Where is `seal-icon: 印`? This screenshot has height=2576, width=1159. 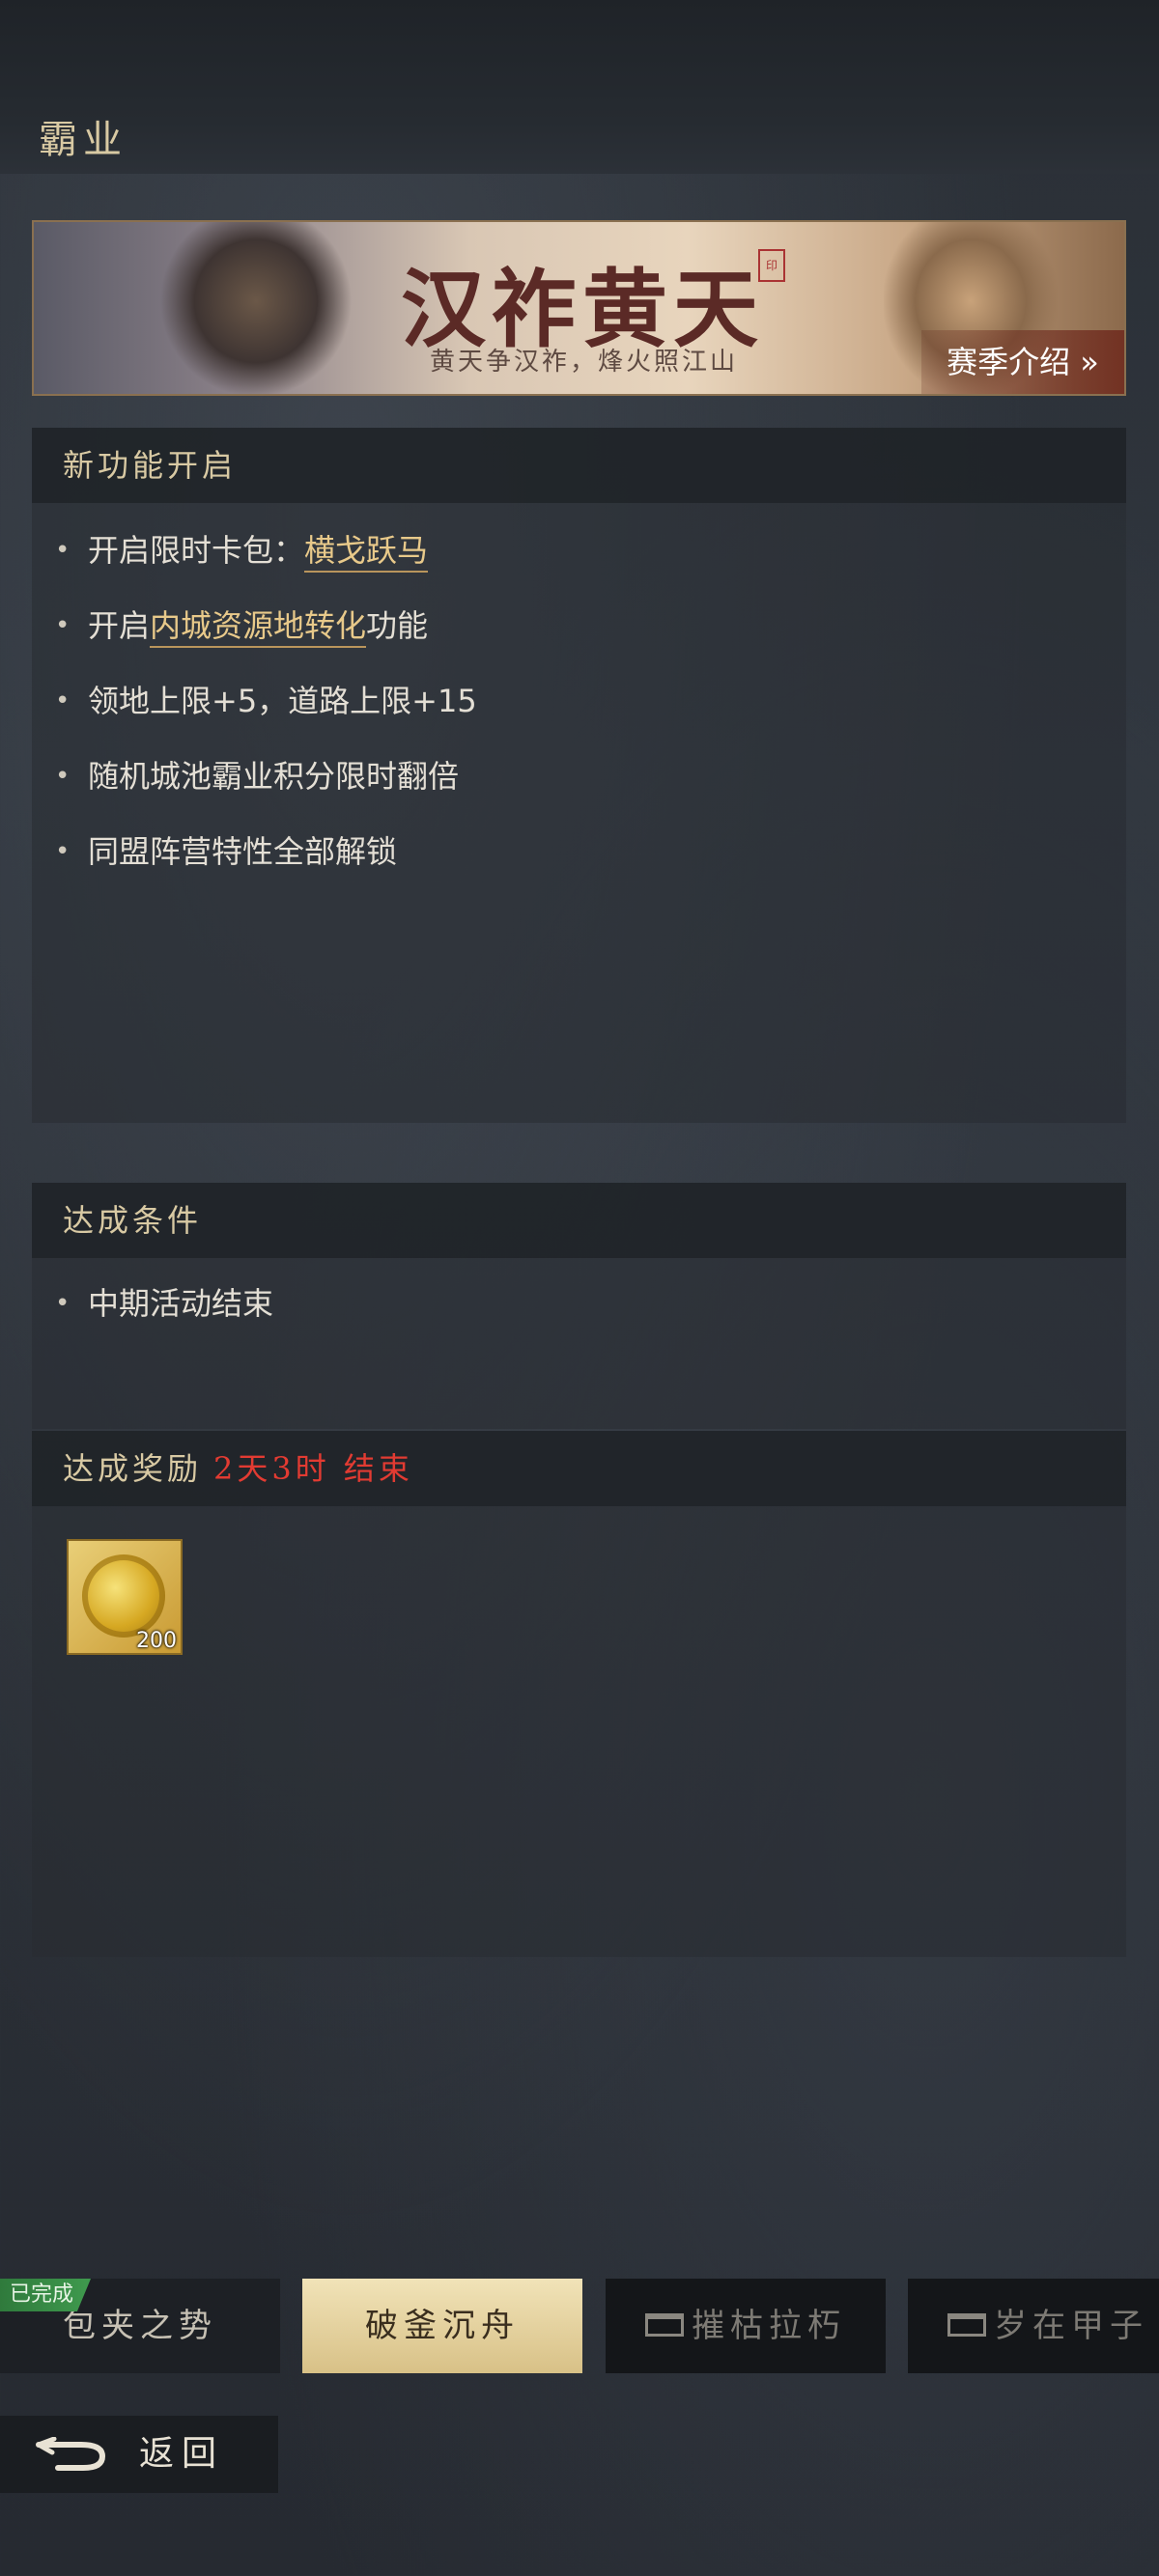
seal-icon: 印 is located at coordinates (772, 266).